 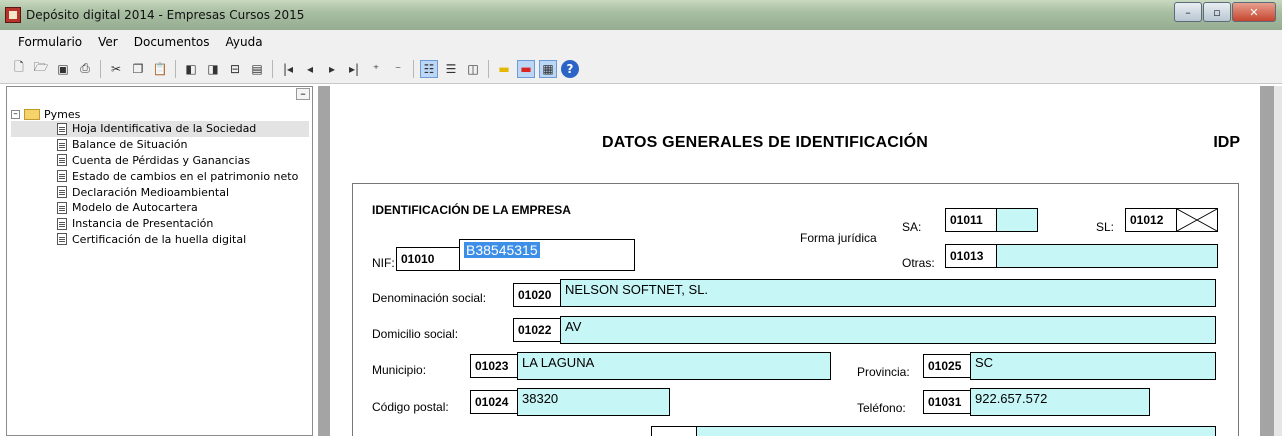 I want to click on sa-code: 01011, so click(x=971, y=220).